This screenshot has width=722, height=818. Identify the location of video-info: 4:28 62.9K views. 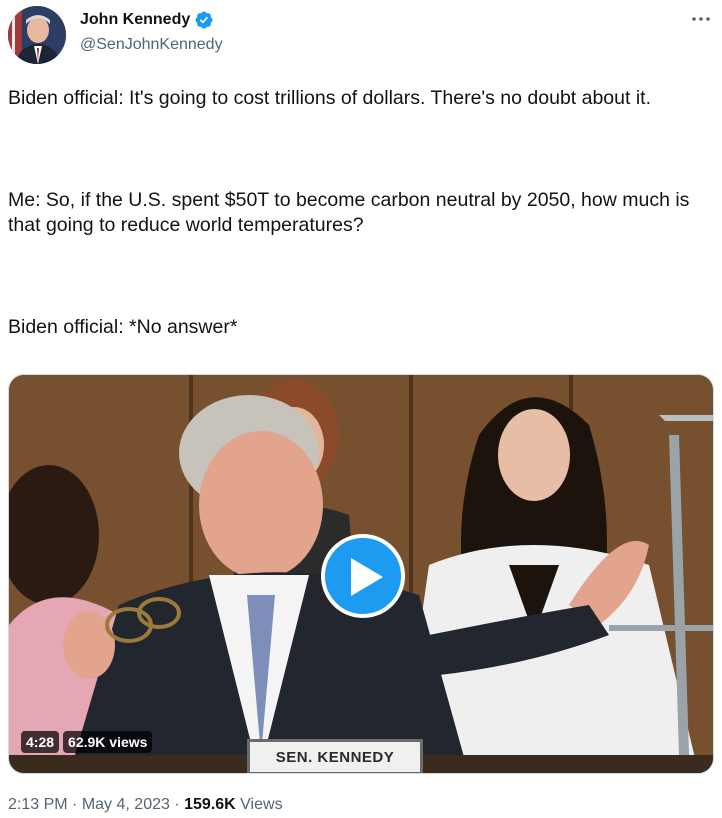
(87, 742).